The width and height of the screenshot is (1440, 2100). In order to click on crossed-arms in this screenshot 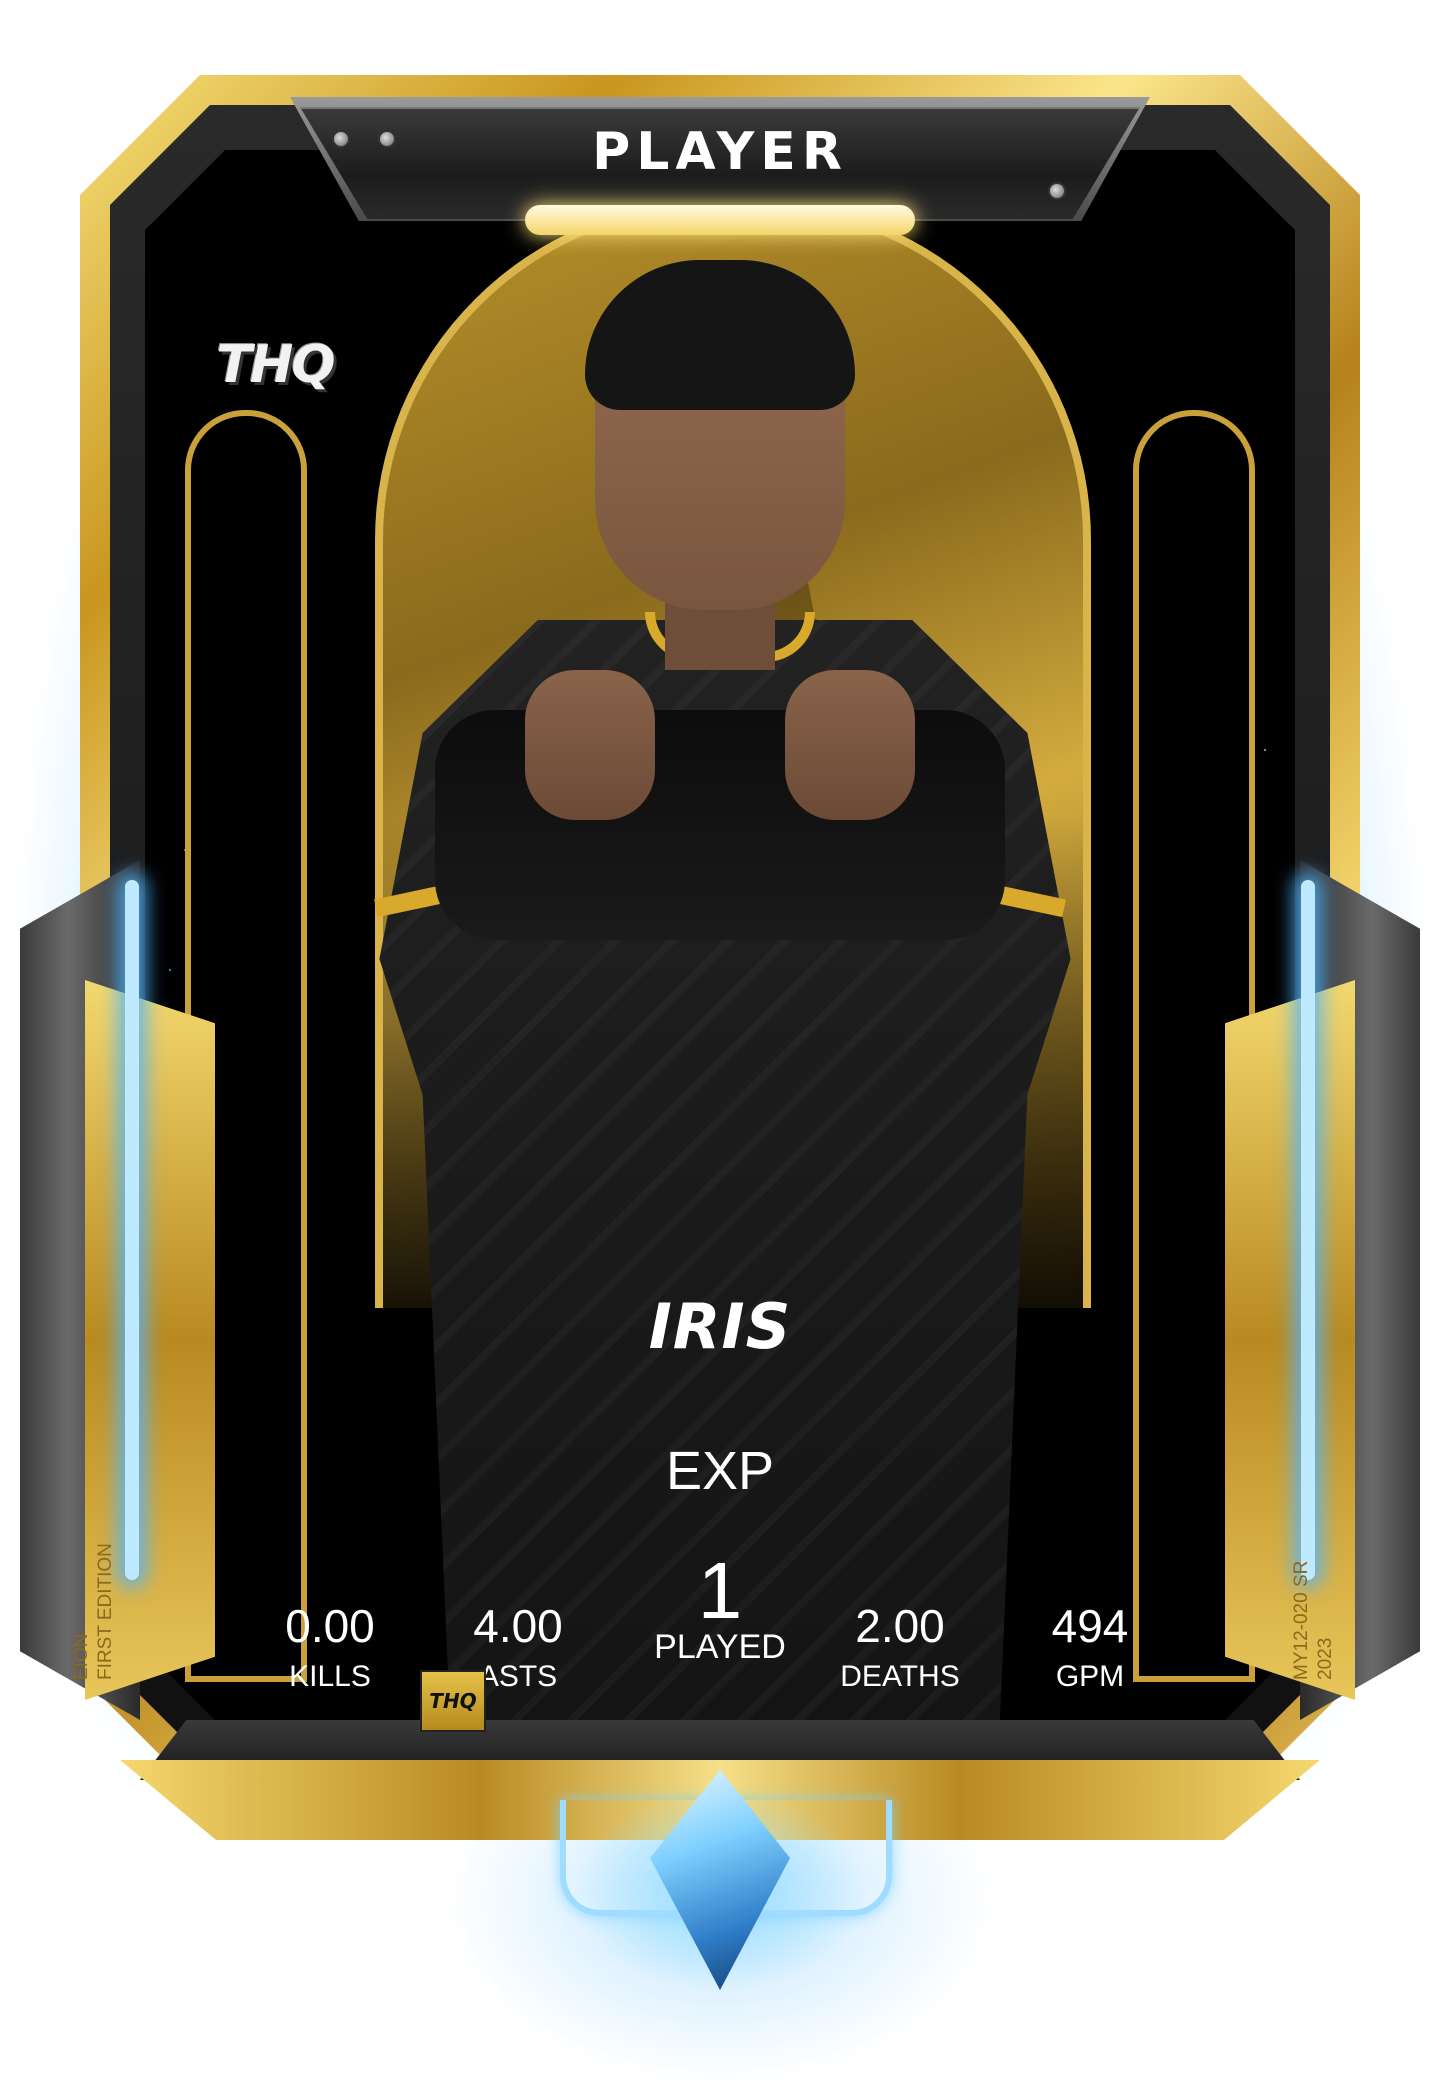, I will do `click(720, 825)`.